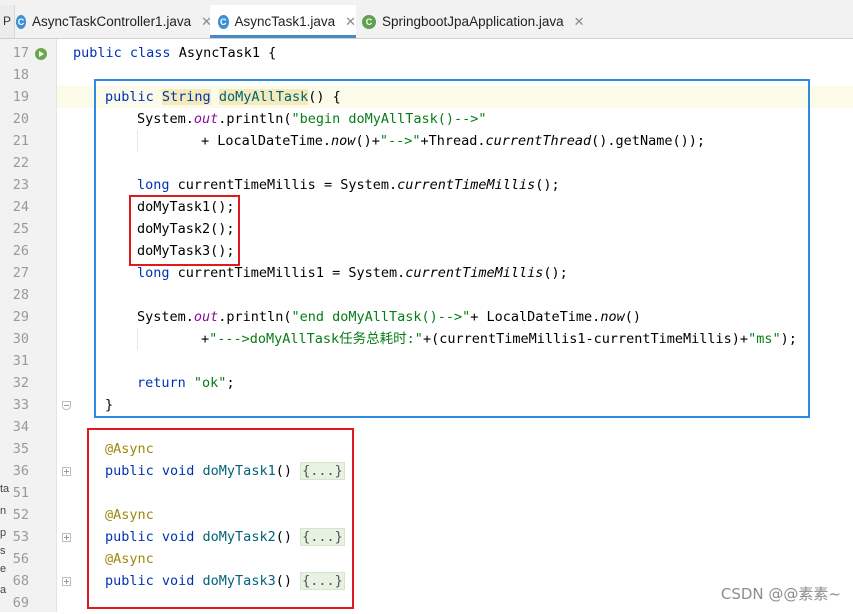 The image size is (853, 614). Describe the element at coordinates (20, 207) in the screenshot. I see `gutter-line: 24` at that location.